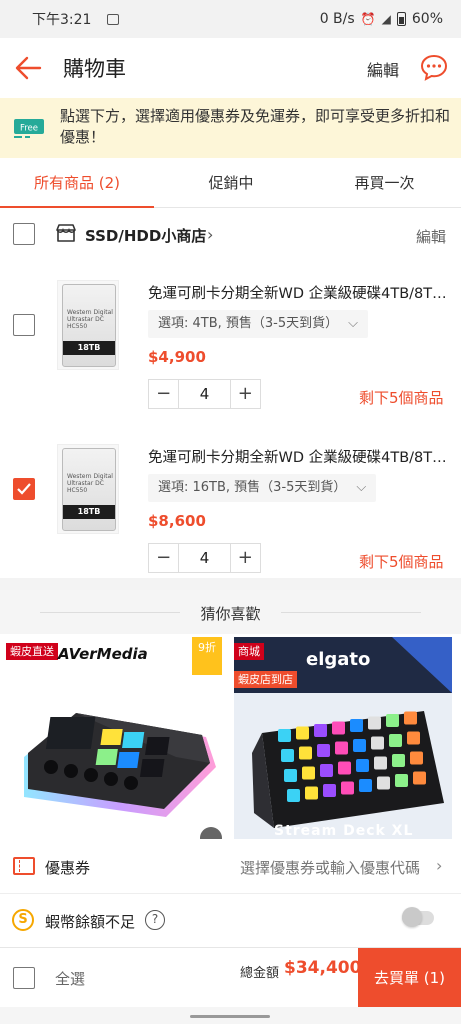  What do you see at coordinates (386, 19) in the screenshot?
I see `signal-icon: ◢` at bounding box center [386, 19].